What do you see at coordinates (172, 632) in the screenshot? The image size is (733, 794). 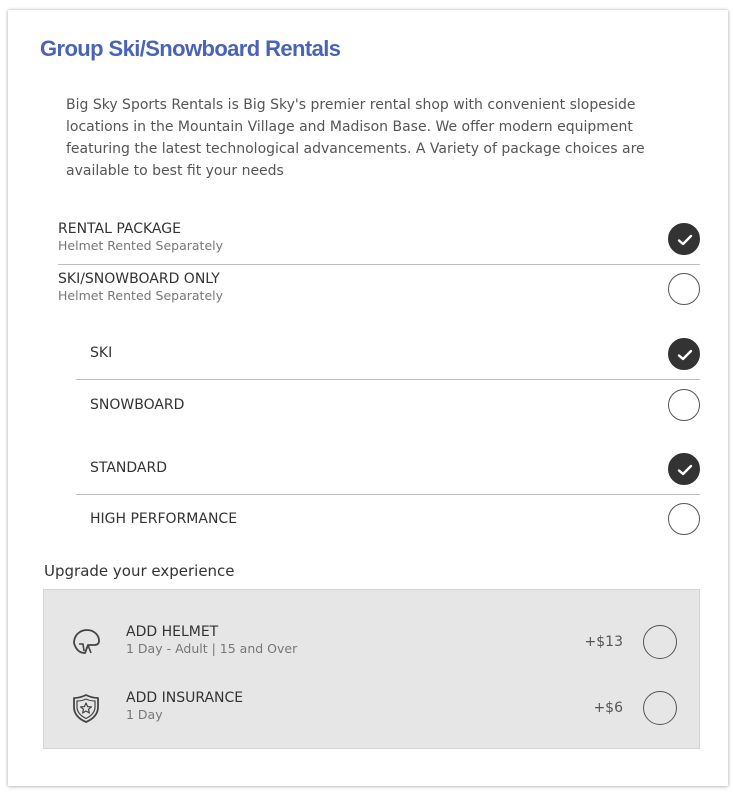 I see `upgrade-label: ADD HELMET` at bounding box center [172, 632].